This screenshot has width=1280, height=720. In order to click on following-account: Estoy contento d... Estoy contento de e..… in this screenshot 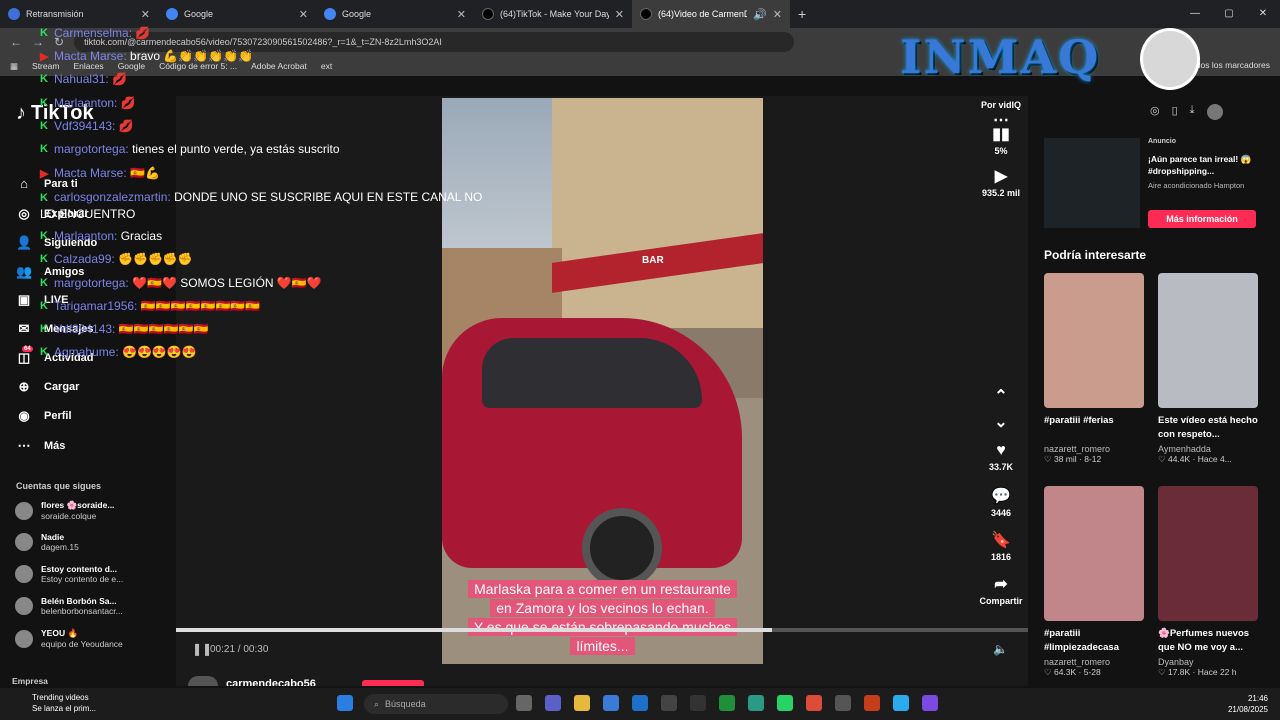, I will do `click(83, 574)`.